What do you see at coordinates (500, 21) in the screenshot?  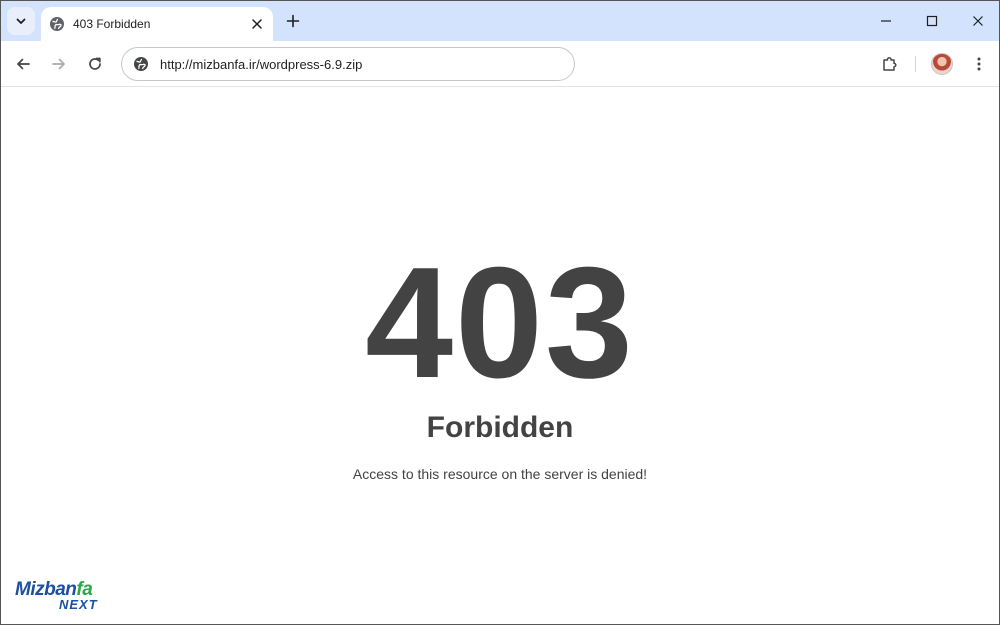 I see `tab-strip: 403 Forbidden` at bounding box center [500, 21].